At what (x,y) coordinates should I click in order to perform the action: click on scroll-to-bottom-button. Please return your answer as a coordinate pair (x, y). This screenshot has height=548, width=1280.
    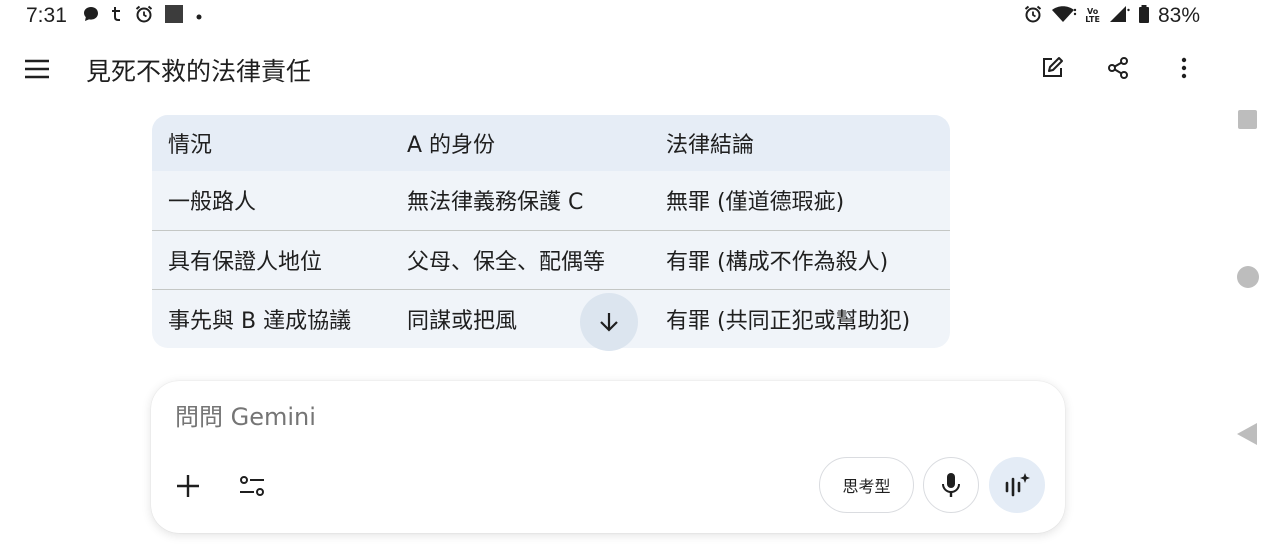
    Looking at the image, I should click on (609, 322).